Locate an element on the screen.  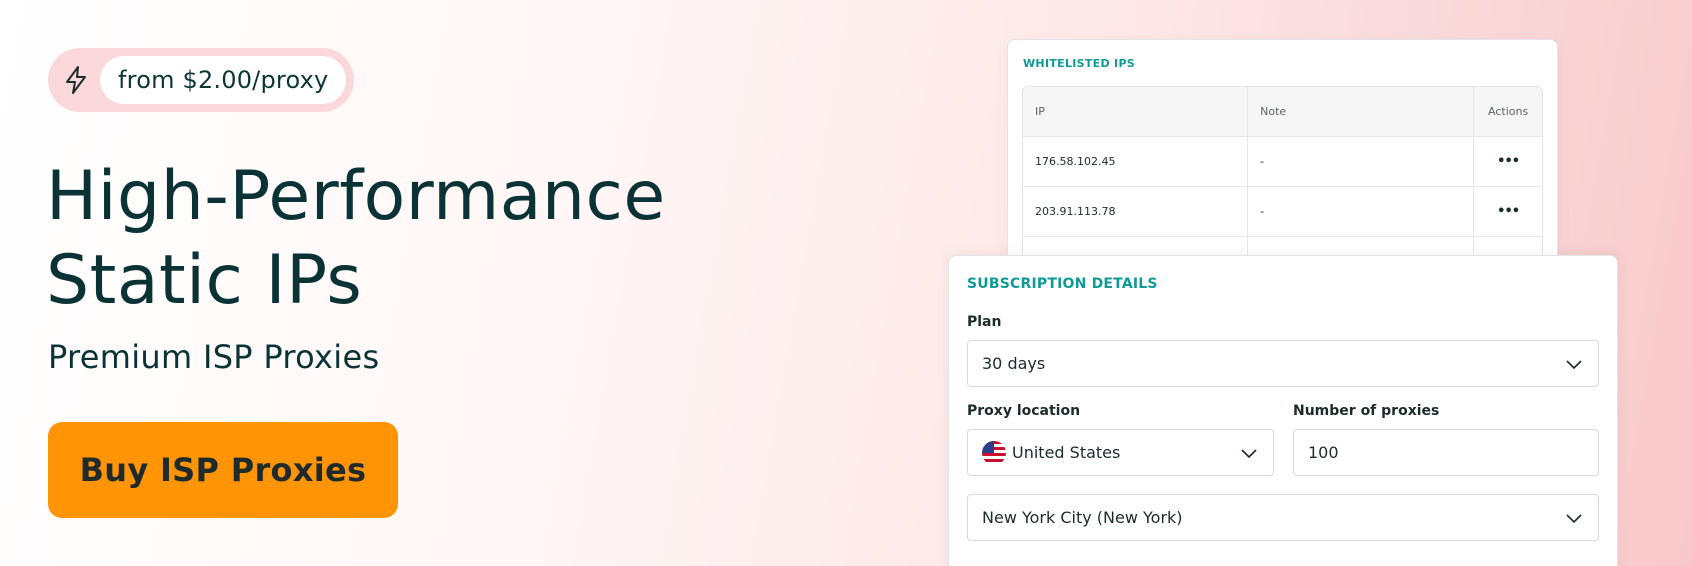
price-badge: from $2.00/proxy is located at coordinates (201, 80).